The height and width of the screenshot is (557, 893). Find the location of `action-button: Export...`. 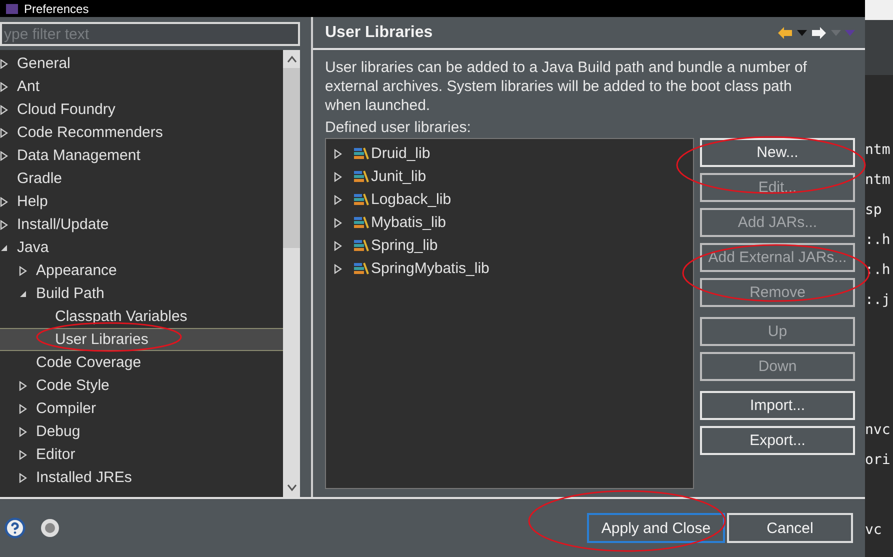

action-button: Export... is located at coordinates (777, 440).